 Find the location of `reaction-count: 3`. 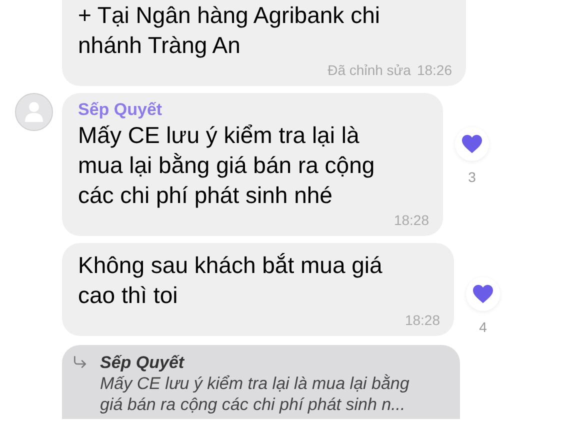

reaction-count: 3 is located at coordinates (472, 177).